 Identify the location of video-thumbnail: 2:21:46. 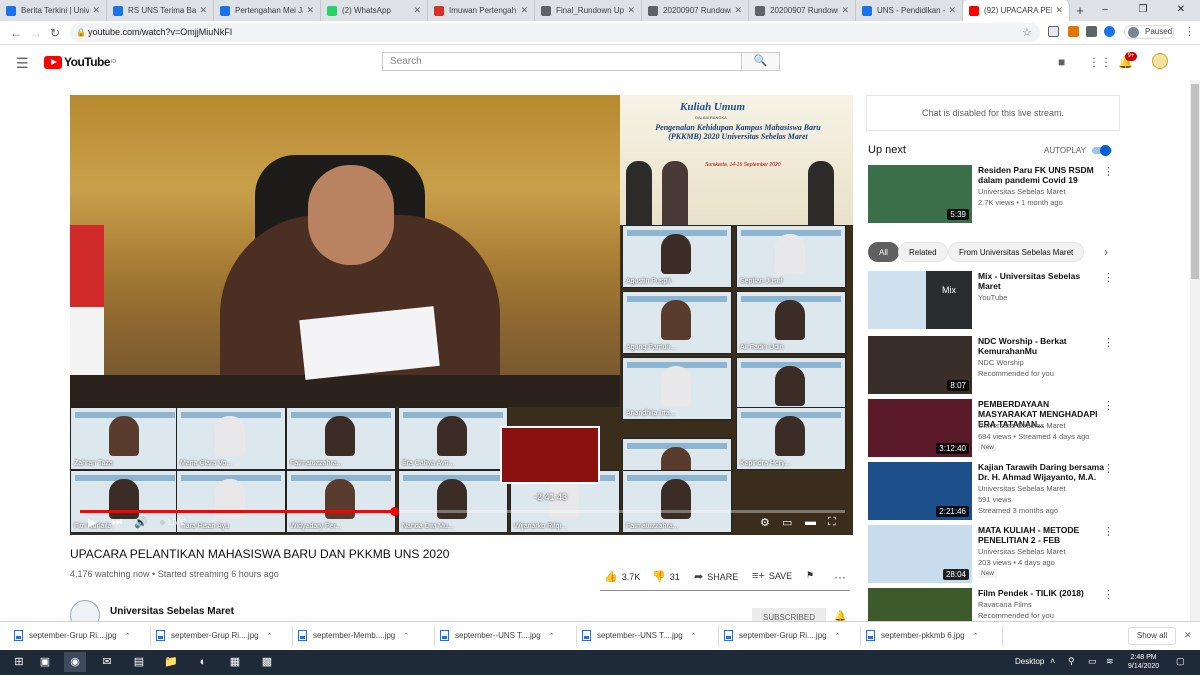
(920, 491).